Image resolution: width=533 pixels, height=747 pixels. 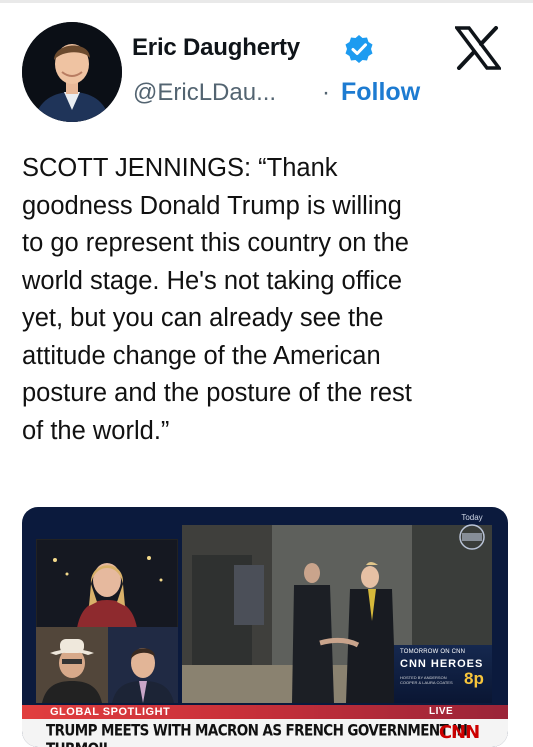 I want to click on top-divider, so click(x=266, y=1).